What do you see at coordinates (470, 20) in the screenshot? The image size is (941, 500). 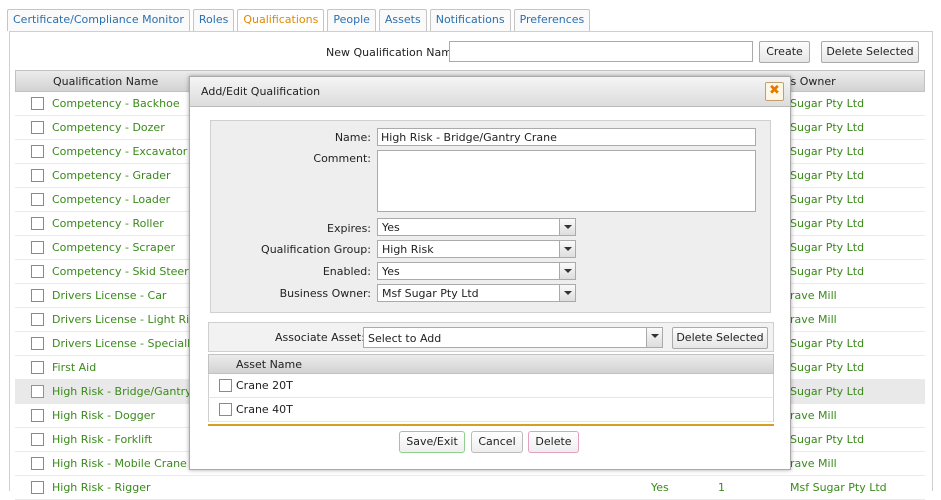 I see `tab-notifications: Notifications` at bounding box center [470, 20].